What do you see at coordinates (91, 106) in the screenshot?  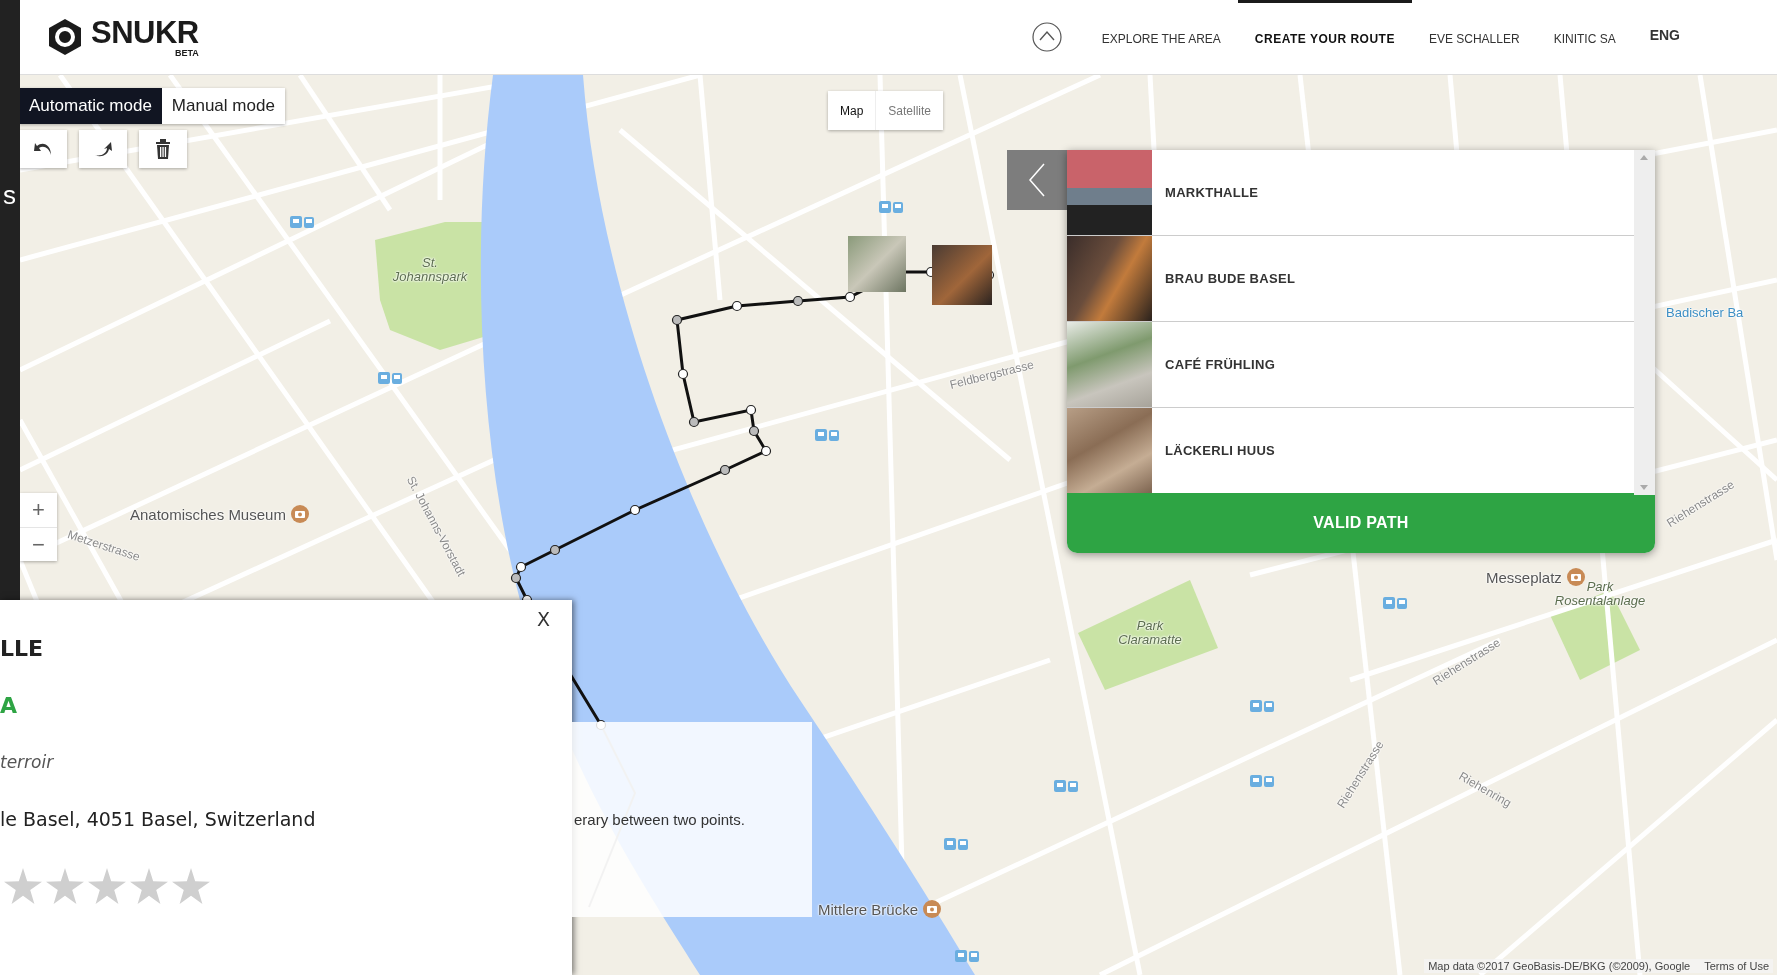 I see `mode-tab: Automatic mode` at bounding box center [91, 106].